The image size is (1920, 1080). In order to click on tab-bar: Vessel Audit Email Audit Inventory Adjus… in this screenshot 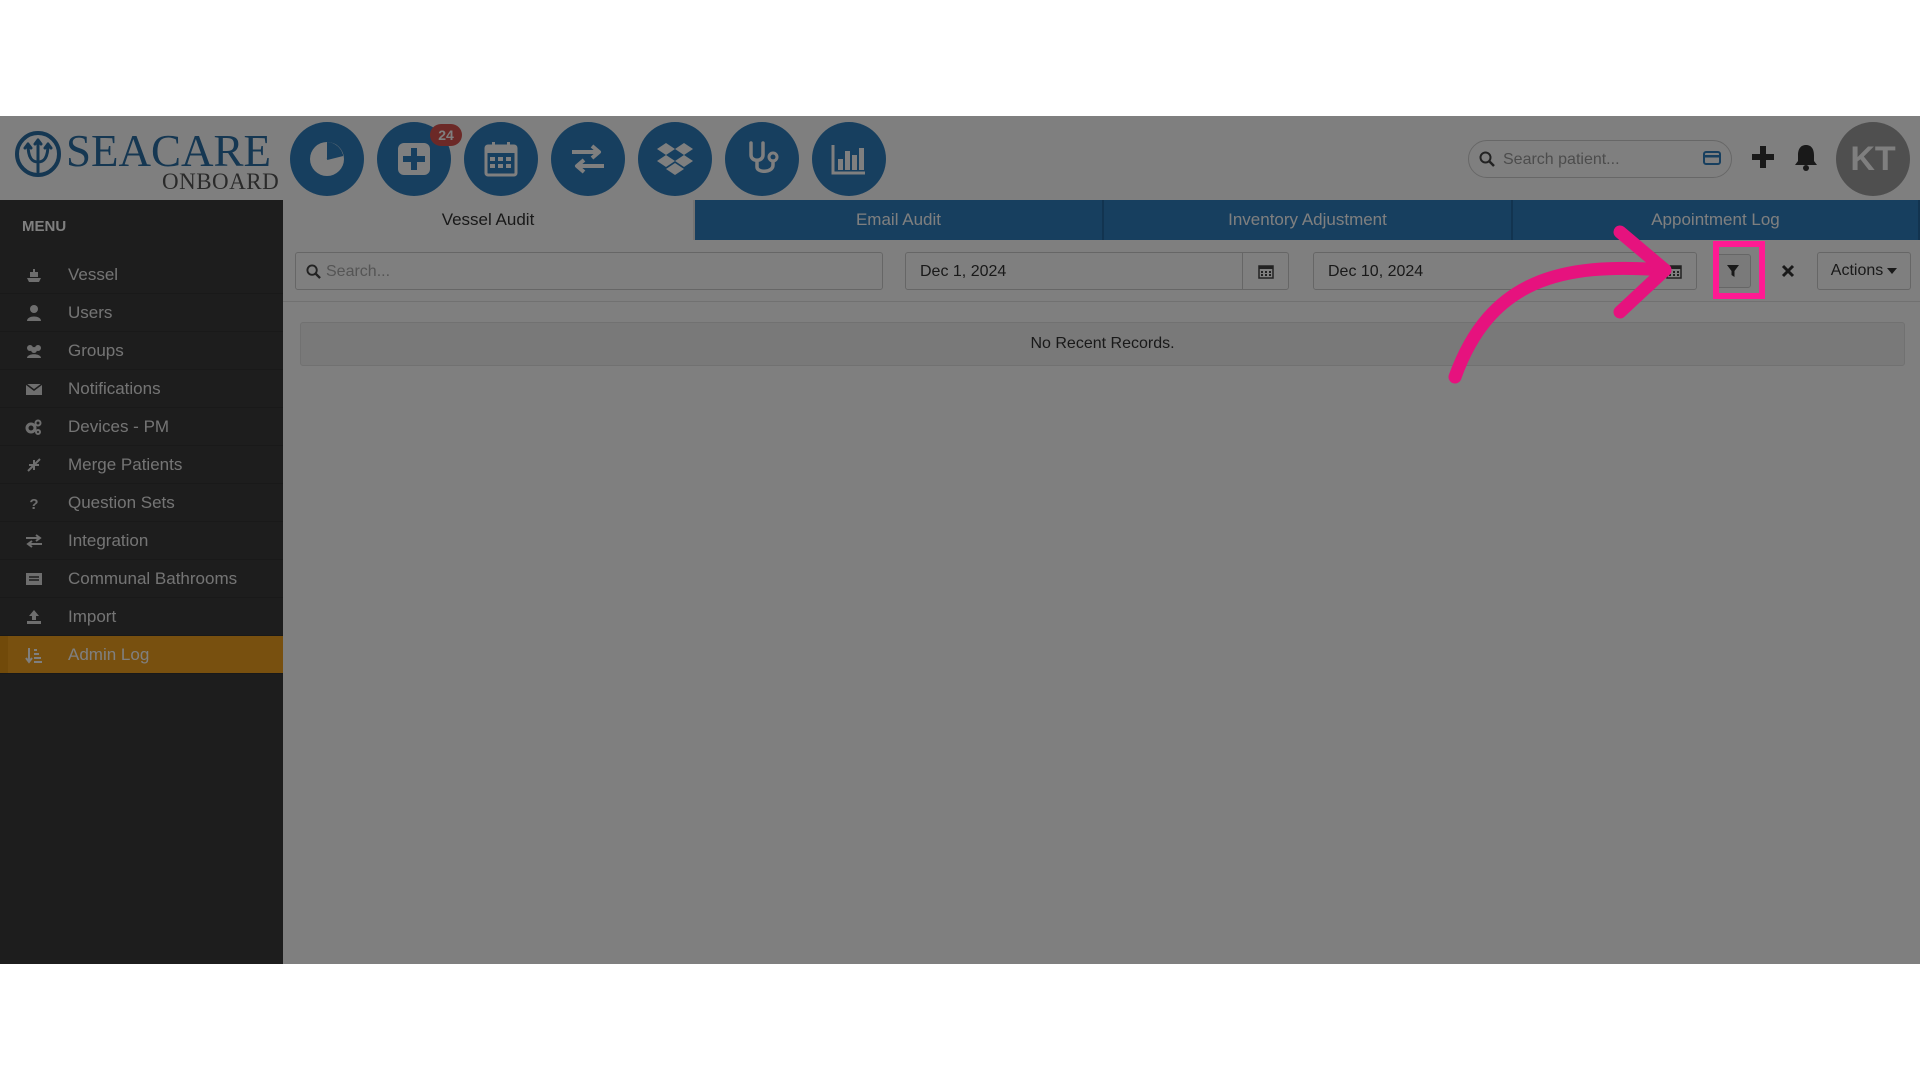, I will do `click(1101, 220)`.